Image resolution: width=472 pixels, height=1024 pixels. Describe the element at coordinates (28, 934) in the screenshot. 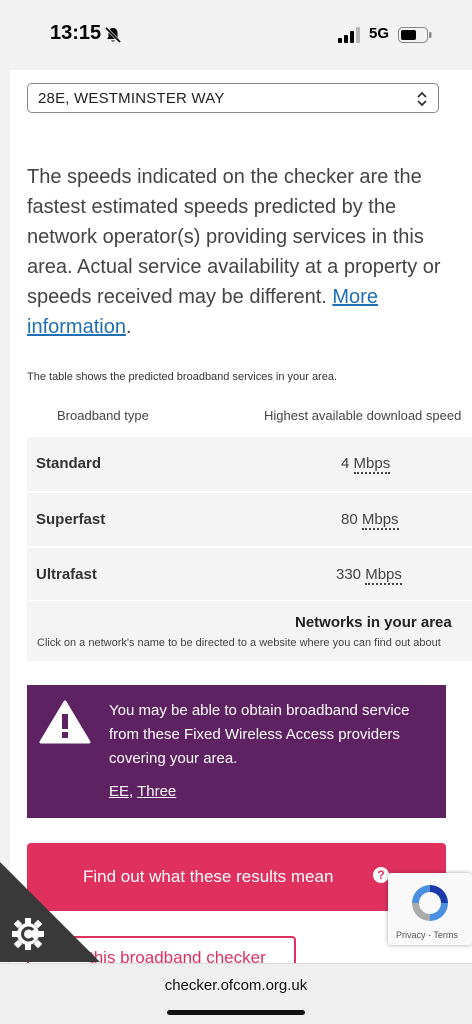

I see `gear-icon` at that location.